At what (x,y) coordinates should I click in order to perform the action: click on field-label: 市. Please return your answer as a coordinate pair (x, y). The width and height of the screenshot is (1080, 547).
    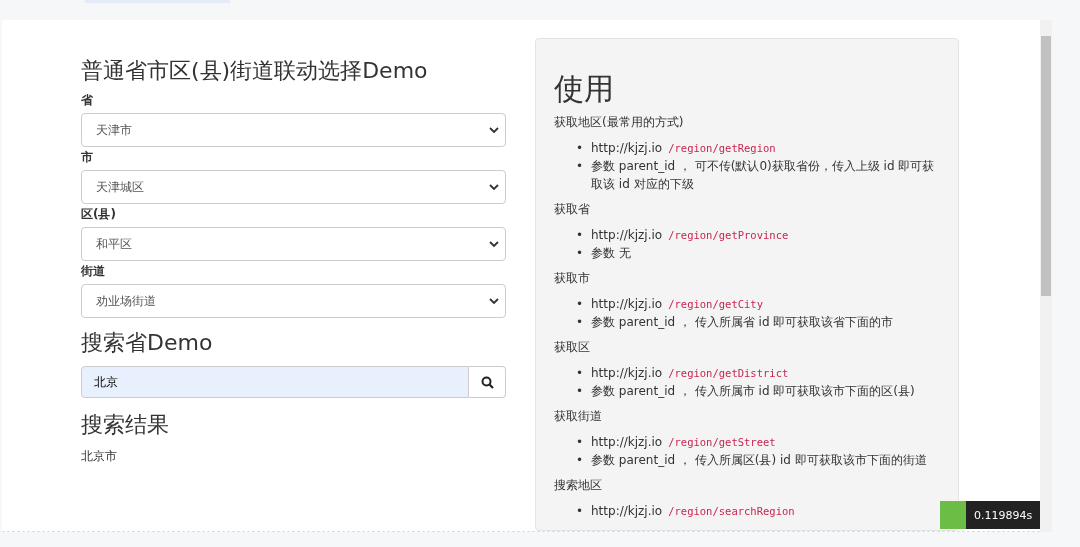
    Looking at the image, I should click on (87, 157).